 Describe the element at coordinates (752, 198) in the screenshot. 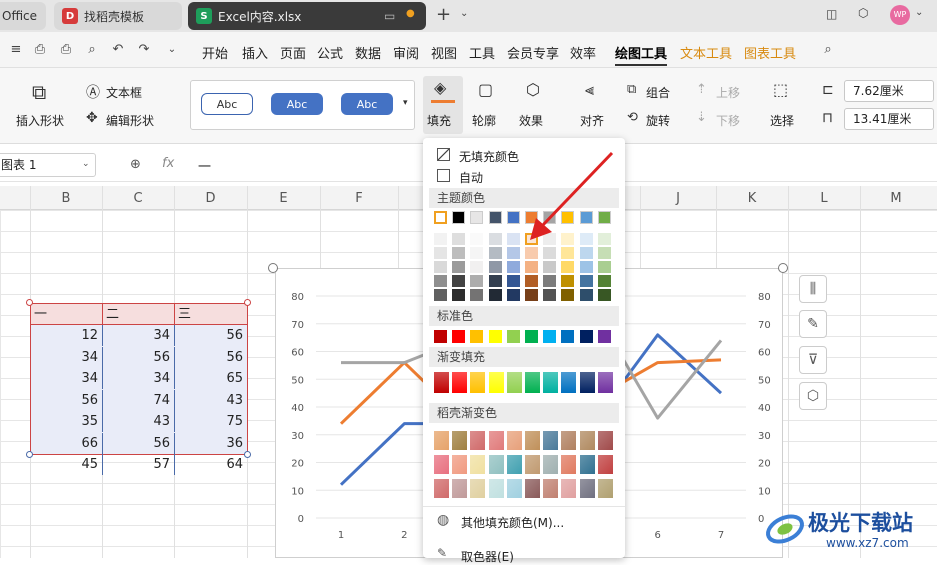

I see `col-header: K` at that location.